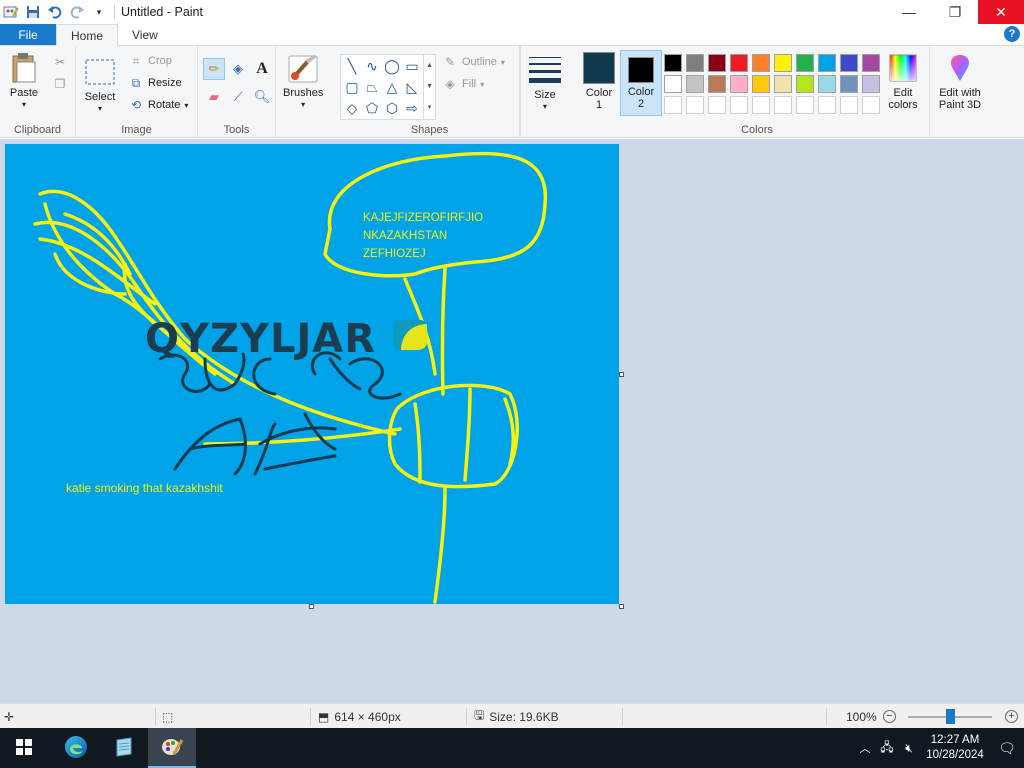 Image resolution: width=1024 pixels, height=768 pixels. I want to click on eraser-tool: ▰, so click(214, 97).